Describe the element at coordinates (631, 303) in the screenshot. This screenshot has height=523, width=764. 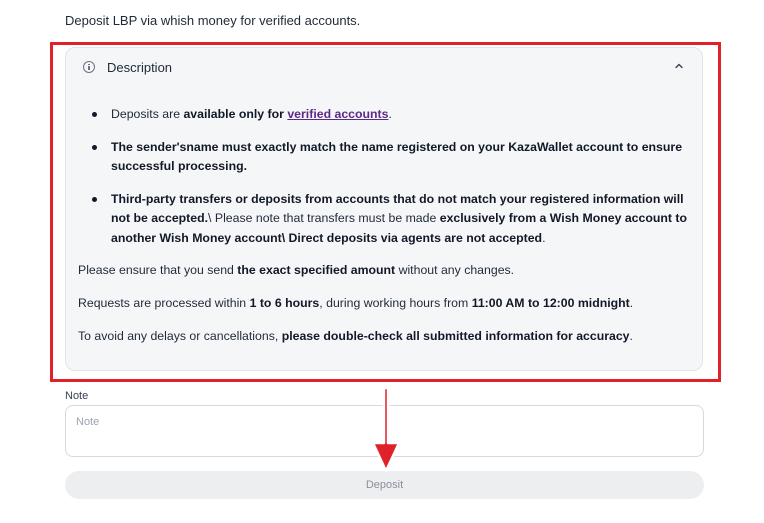
I see `para2-post: .` at that location.